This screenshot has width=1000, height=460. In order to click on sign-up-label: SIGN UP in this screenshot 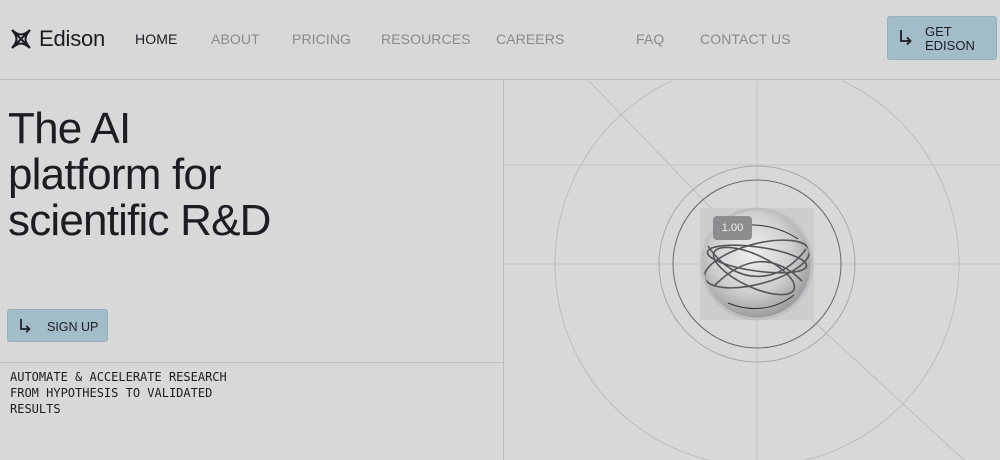, I will do `click(73, 327)`.